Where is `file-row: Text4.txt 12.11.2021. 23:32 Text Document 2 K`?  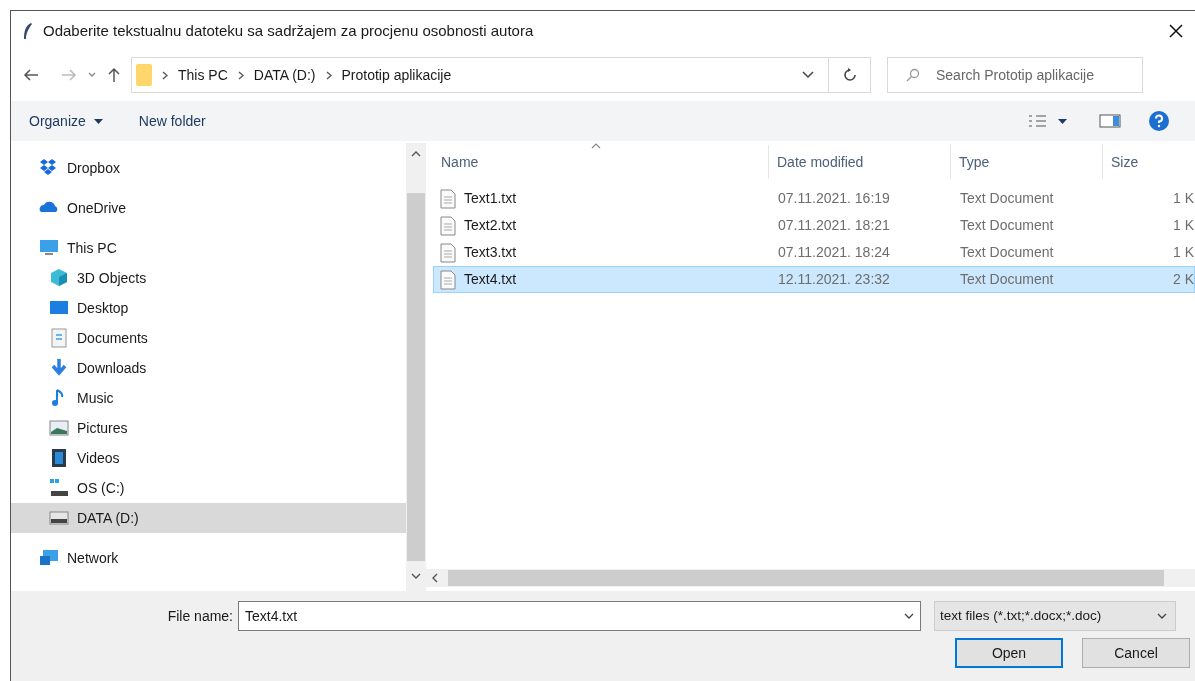 file-row: Text4.txt 12.11.2021. 23:32 Text Document 2 K is located at coordinates (814, 279).